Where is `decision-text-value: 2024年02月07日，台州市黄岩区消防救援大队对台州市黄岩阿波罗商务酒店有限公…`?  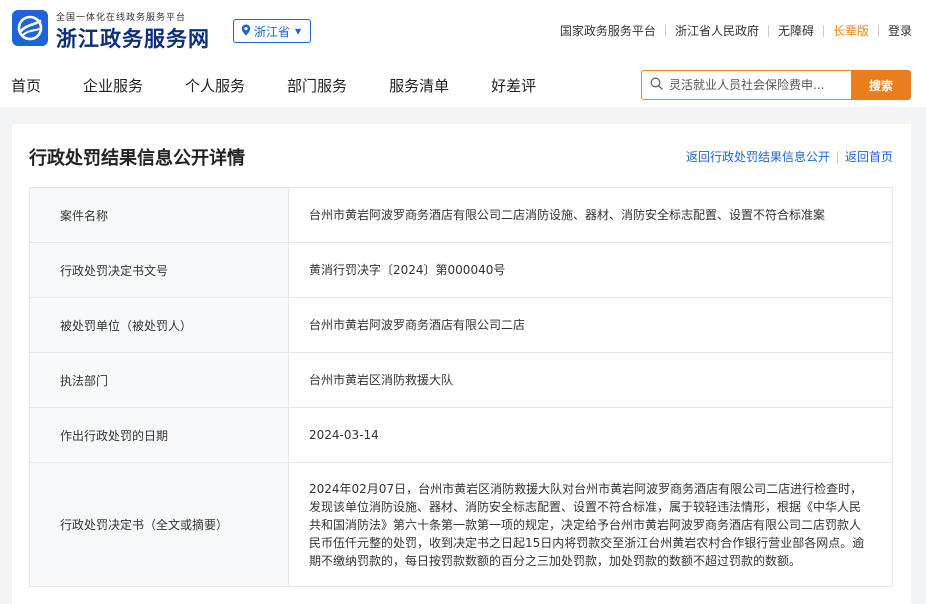 decision-text-value: 2024年02月07日，台州市黄岩区消防救援大队对台州市黄岩阿波罗商务酒店有限公… is located at coordinates (590, 524).